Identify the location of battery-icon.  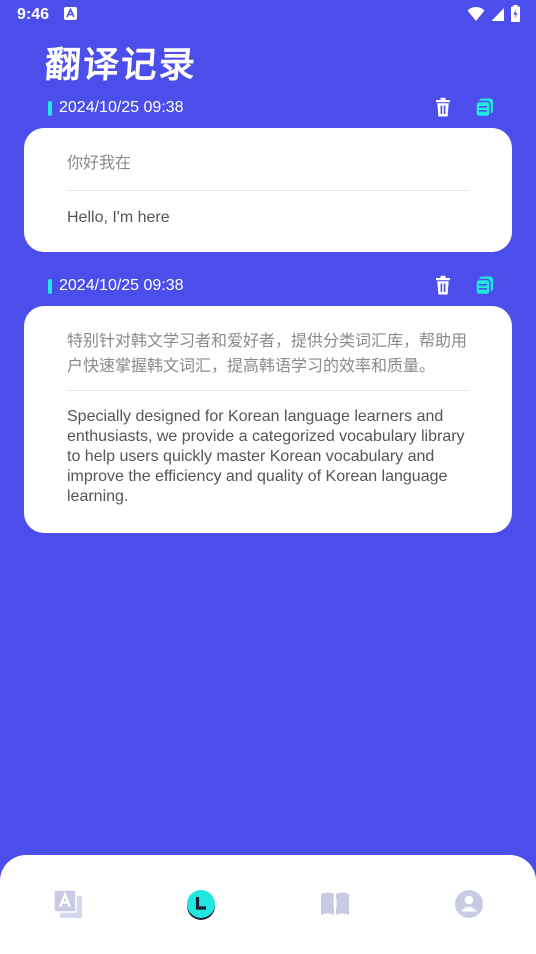
(515, 13).